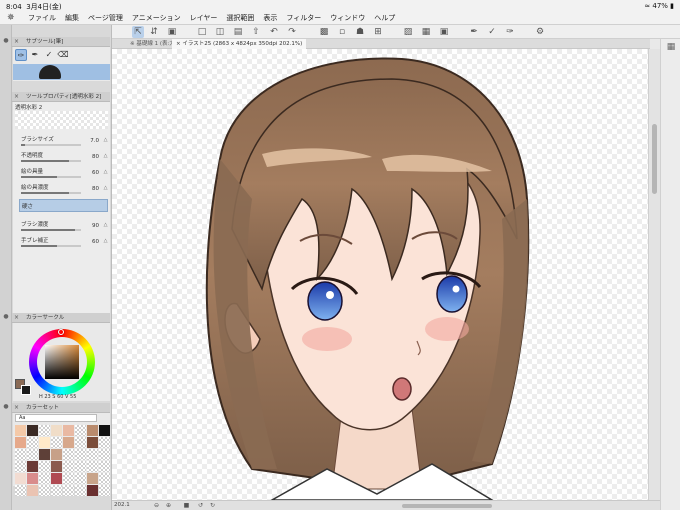  What do you see at coordinates (138, 32) in the screenshot?
I see `tool-select-icon: ⇱` at bounding box center [138, 32].